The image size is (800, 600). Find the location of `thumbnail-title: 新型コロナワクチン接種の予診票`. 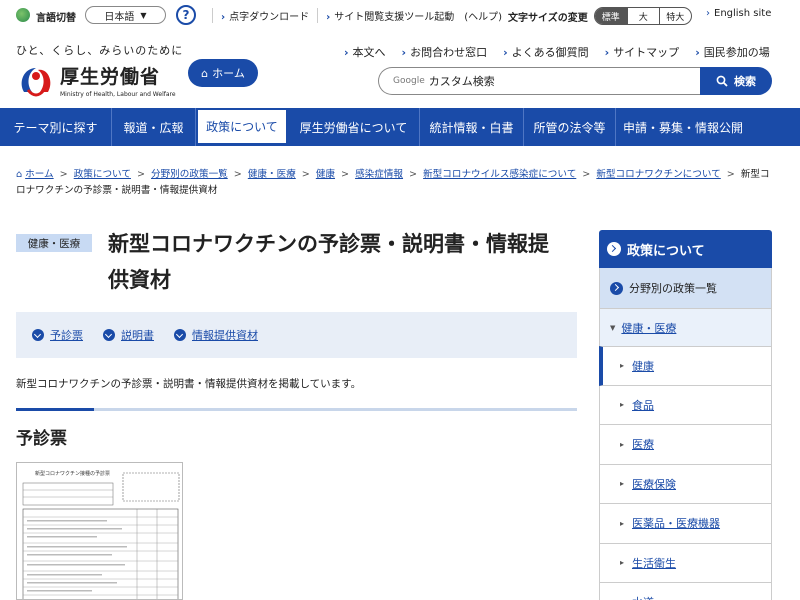

thumbnail-title: 新型コロナワクチン接種の予診票 is located at coordinates (72, 473).